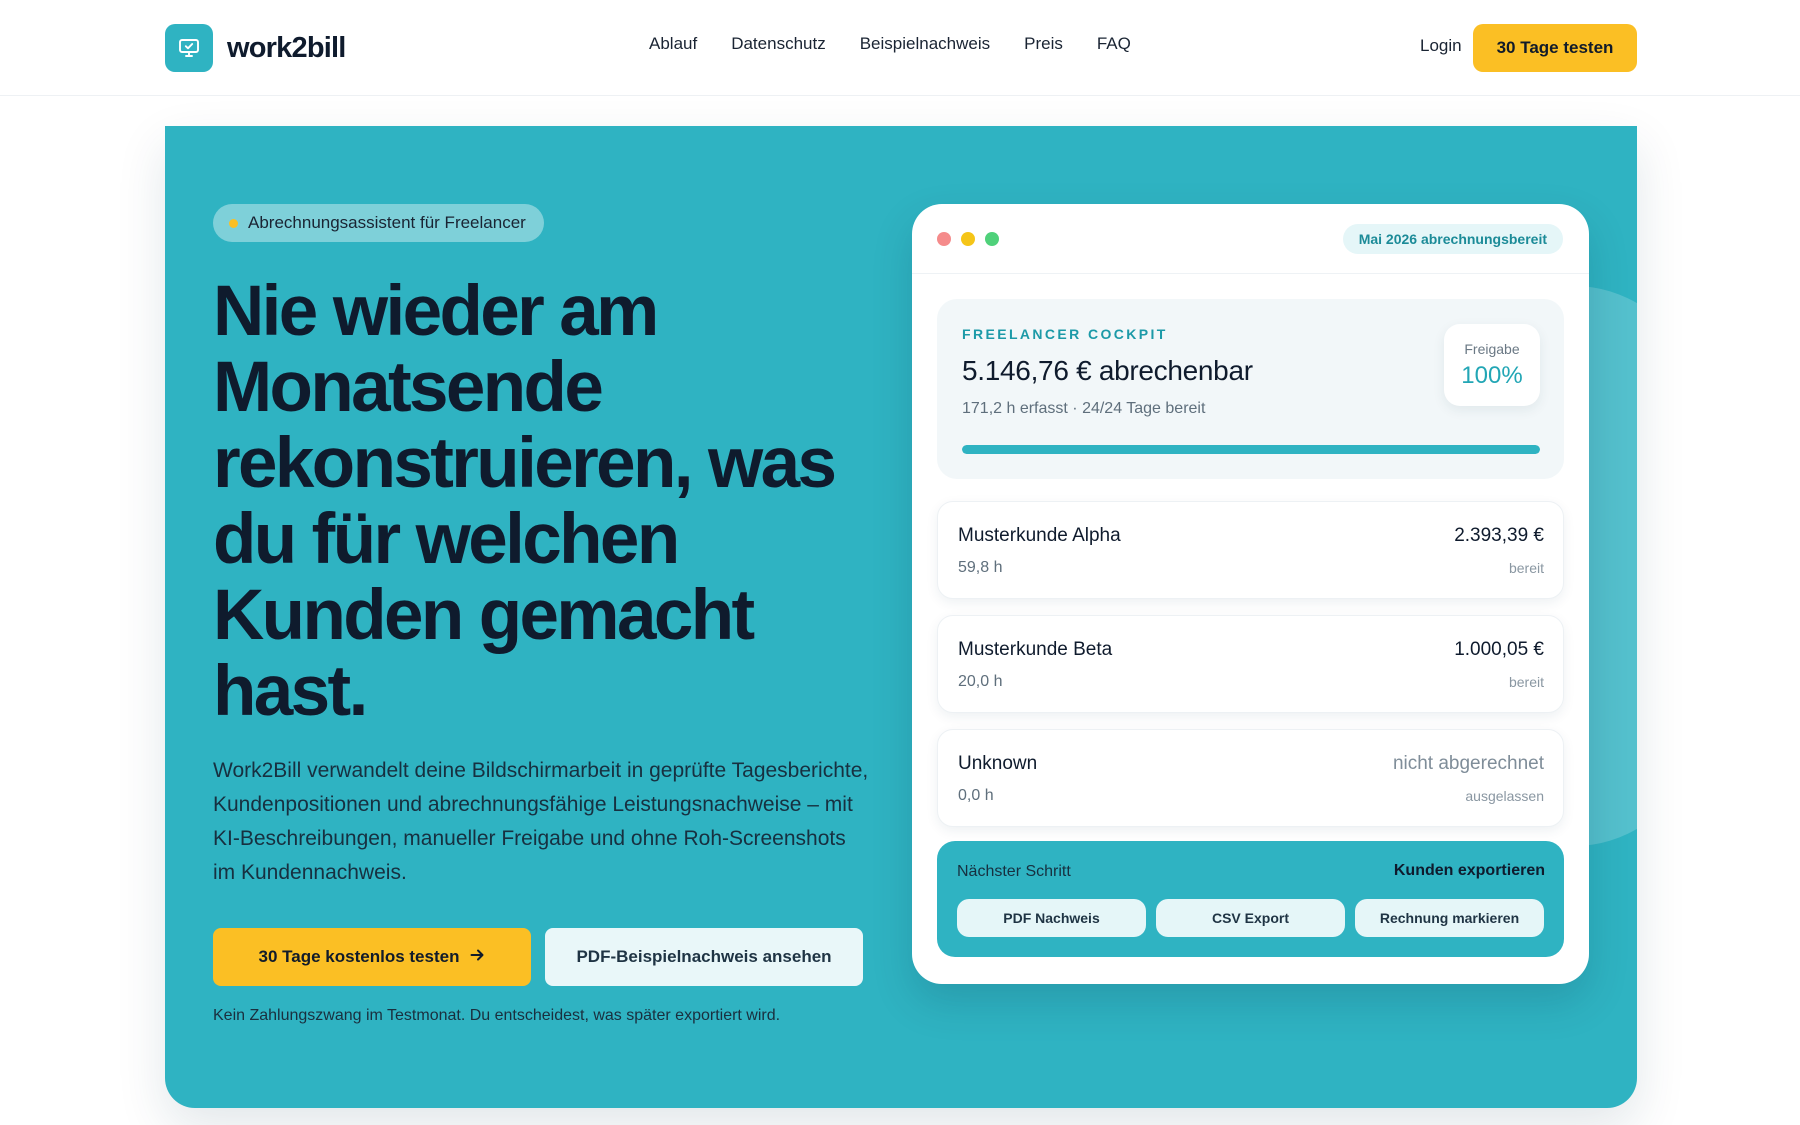 The image size is (1800, 1125). I want to click on pdf-sample-button: PDF-Beispielnachweis ansehen, so click(704, 957).